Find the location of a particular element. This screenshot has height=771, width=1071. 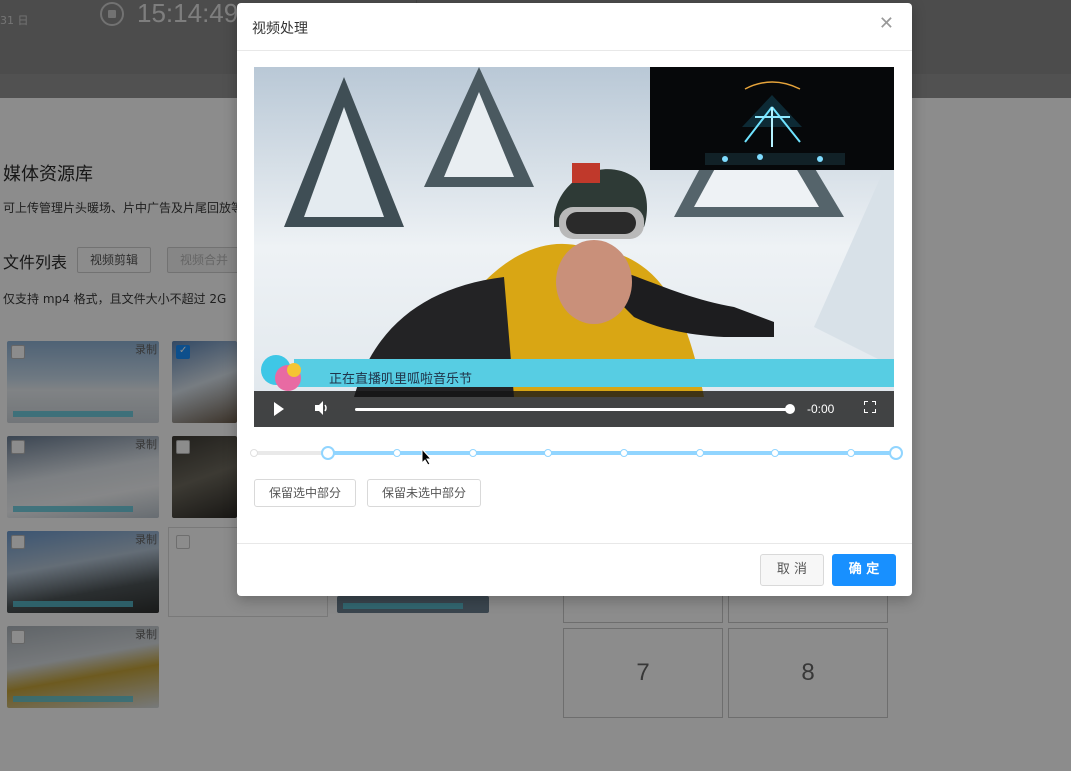

player-controls: -0:00 is located at coordinates (574, 409).